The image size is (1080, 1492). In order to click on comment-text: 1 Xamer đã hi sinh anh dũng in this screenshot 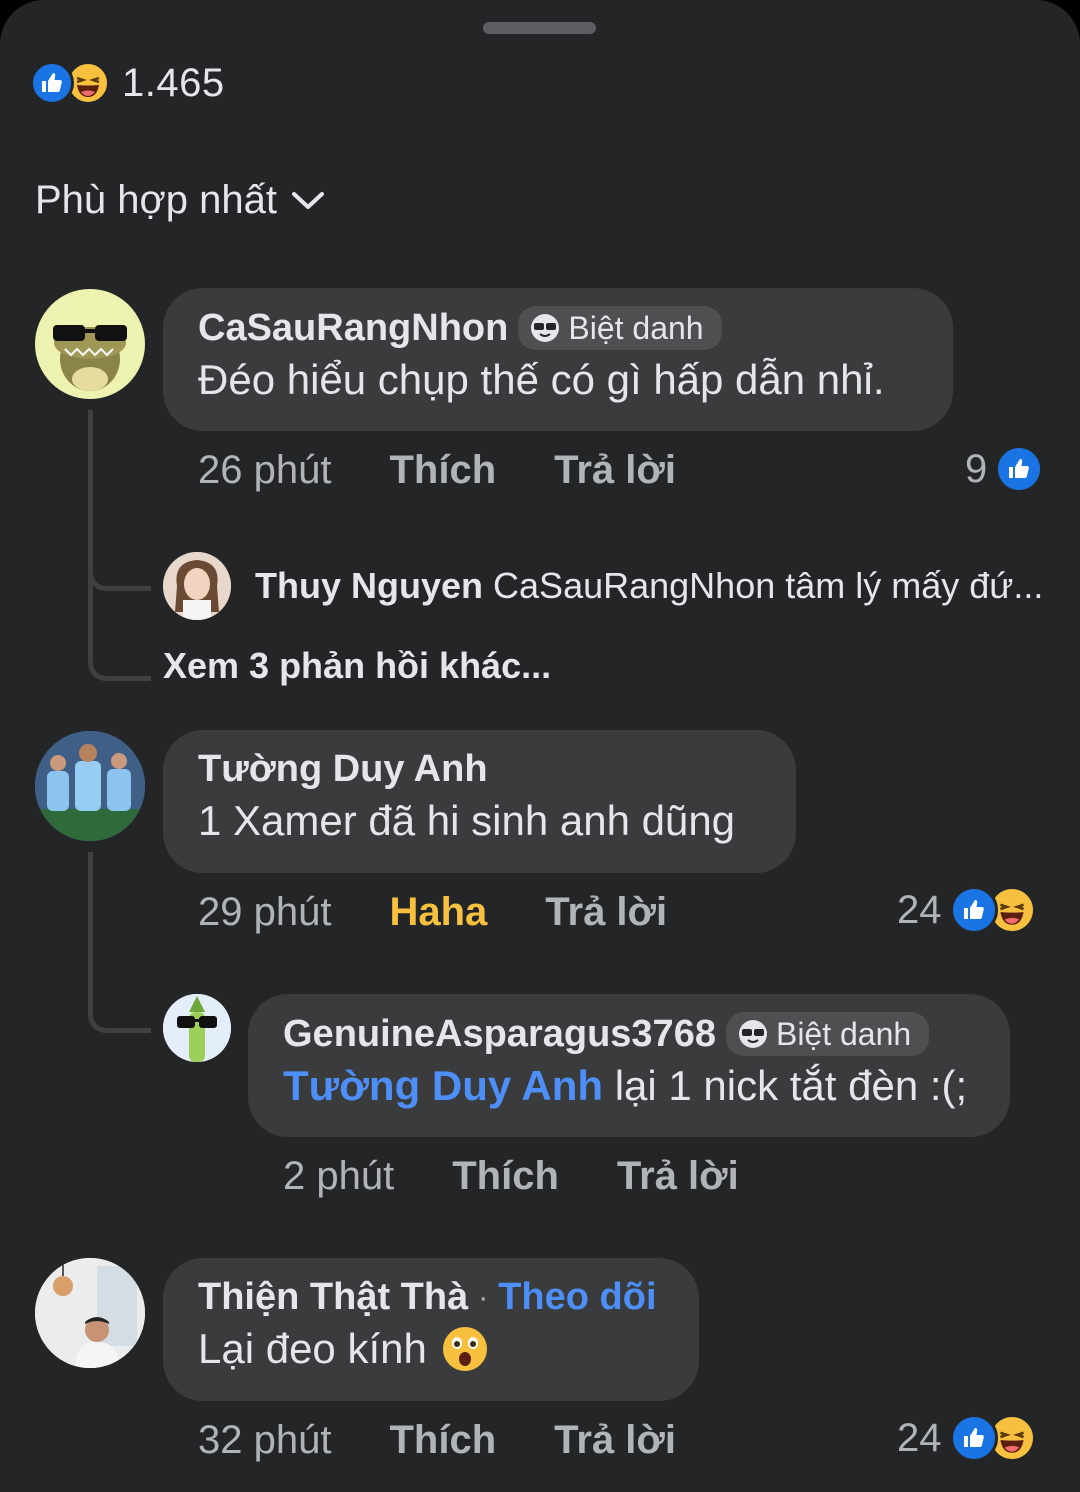, I will do `click(467, 820)`.